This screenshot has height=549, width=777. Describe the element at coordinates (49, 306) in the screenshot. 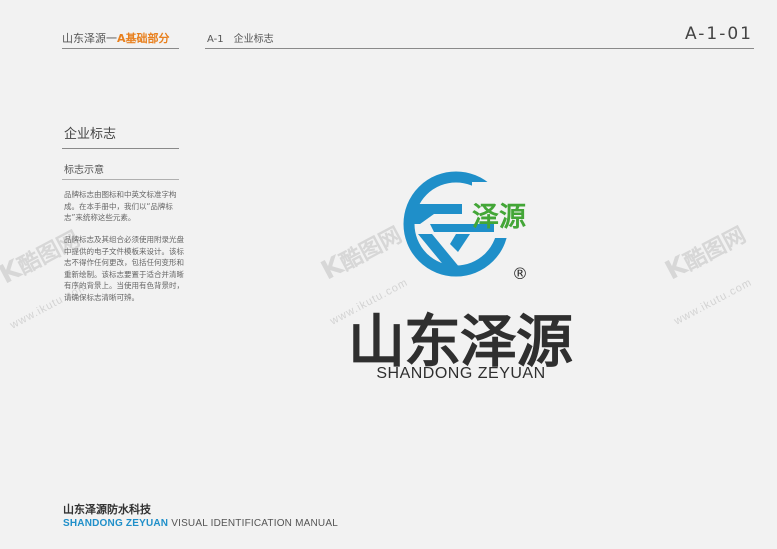

I see `watermark-url-left: www.ikutu.com` at that location.